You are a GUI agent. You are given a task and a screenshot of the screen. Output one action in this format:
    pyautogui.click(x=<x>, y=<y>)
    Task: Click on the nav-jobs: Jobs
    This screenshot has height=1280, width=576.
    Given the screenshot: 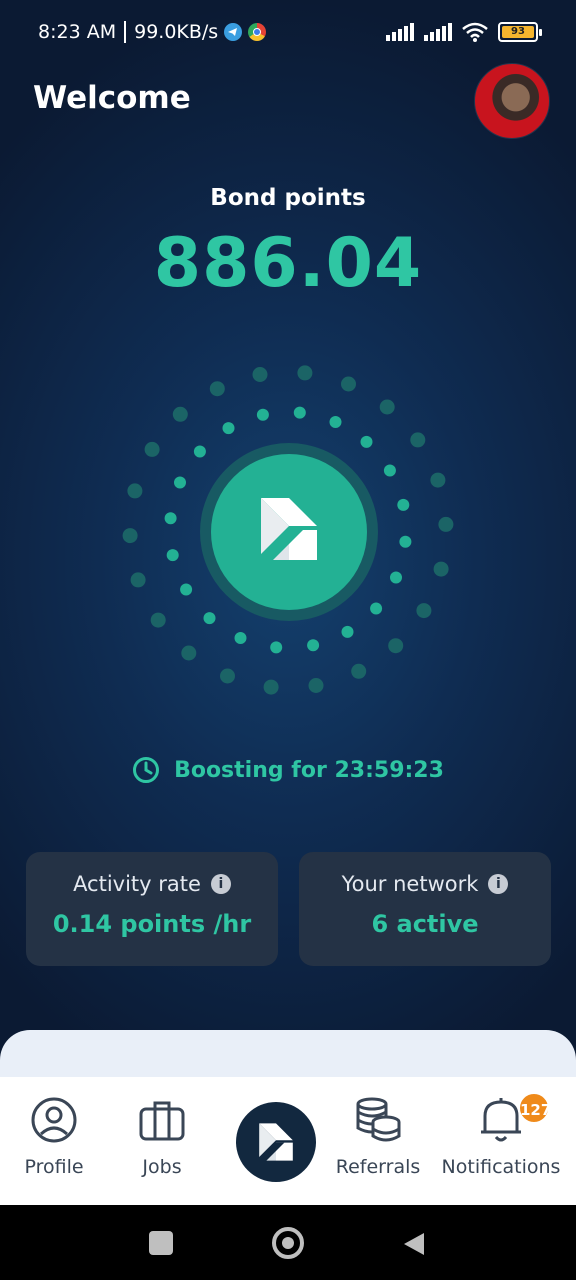 What is the action you would take?
    pyautogui.click(x=162, y=1141)
    